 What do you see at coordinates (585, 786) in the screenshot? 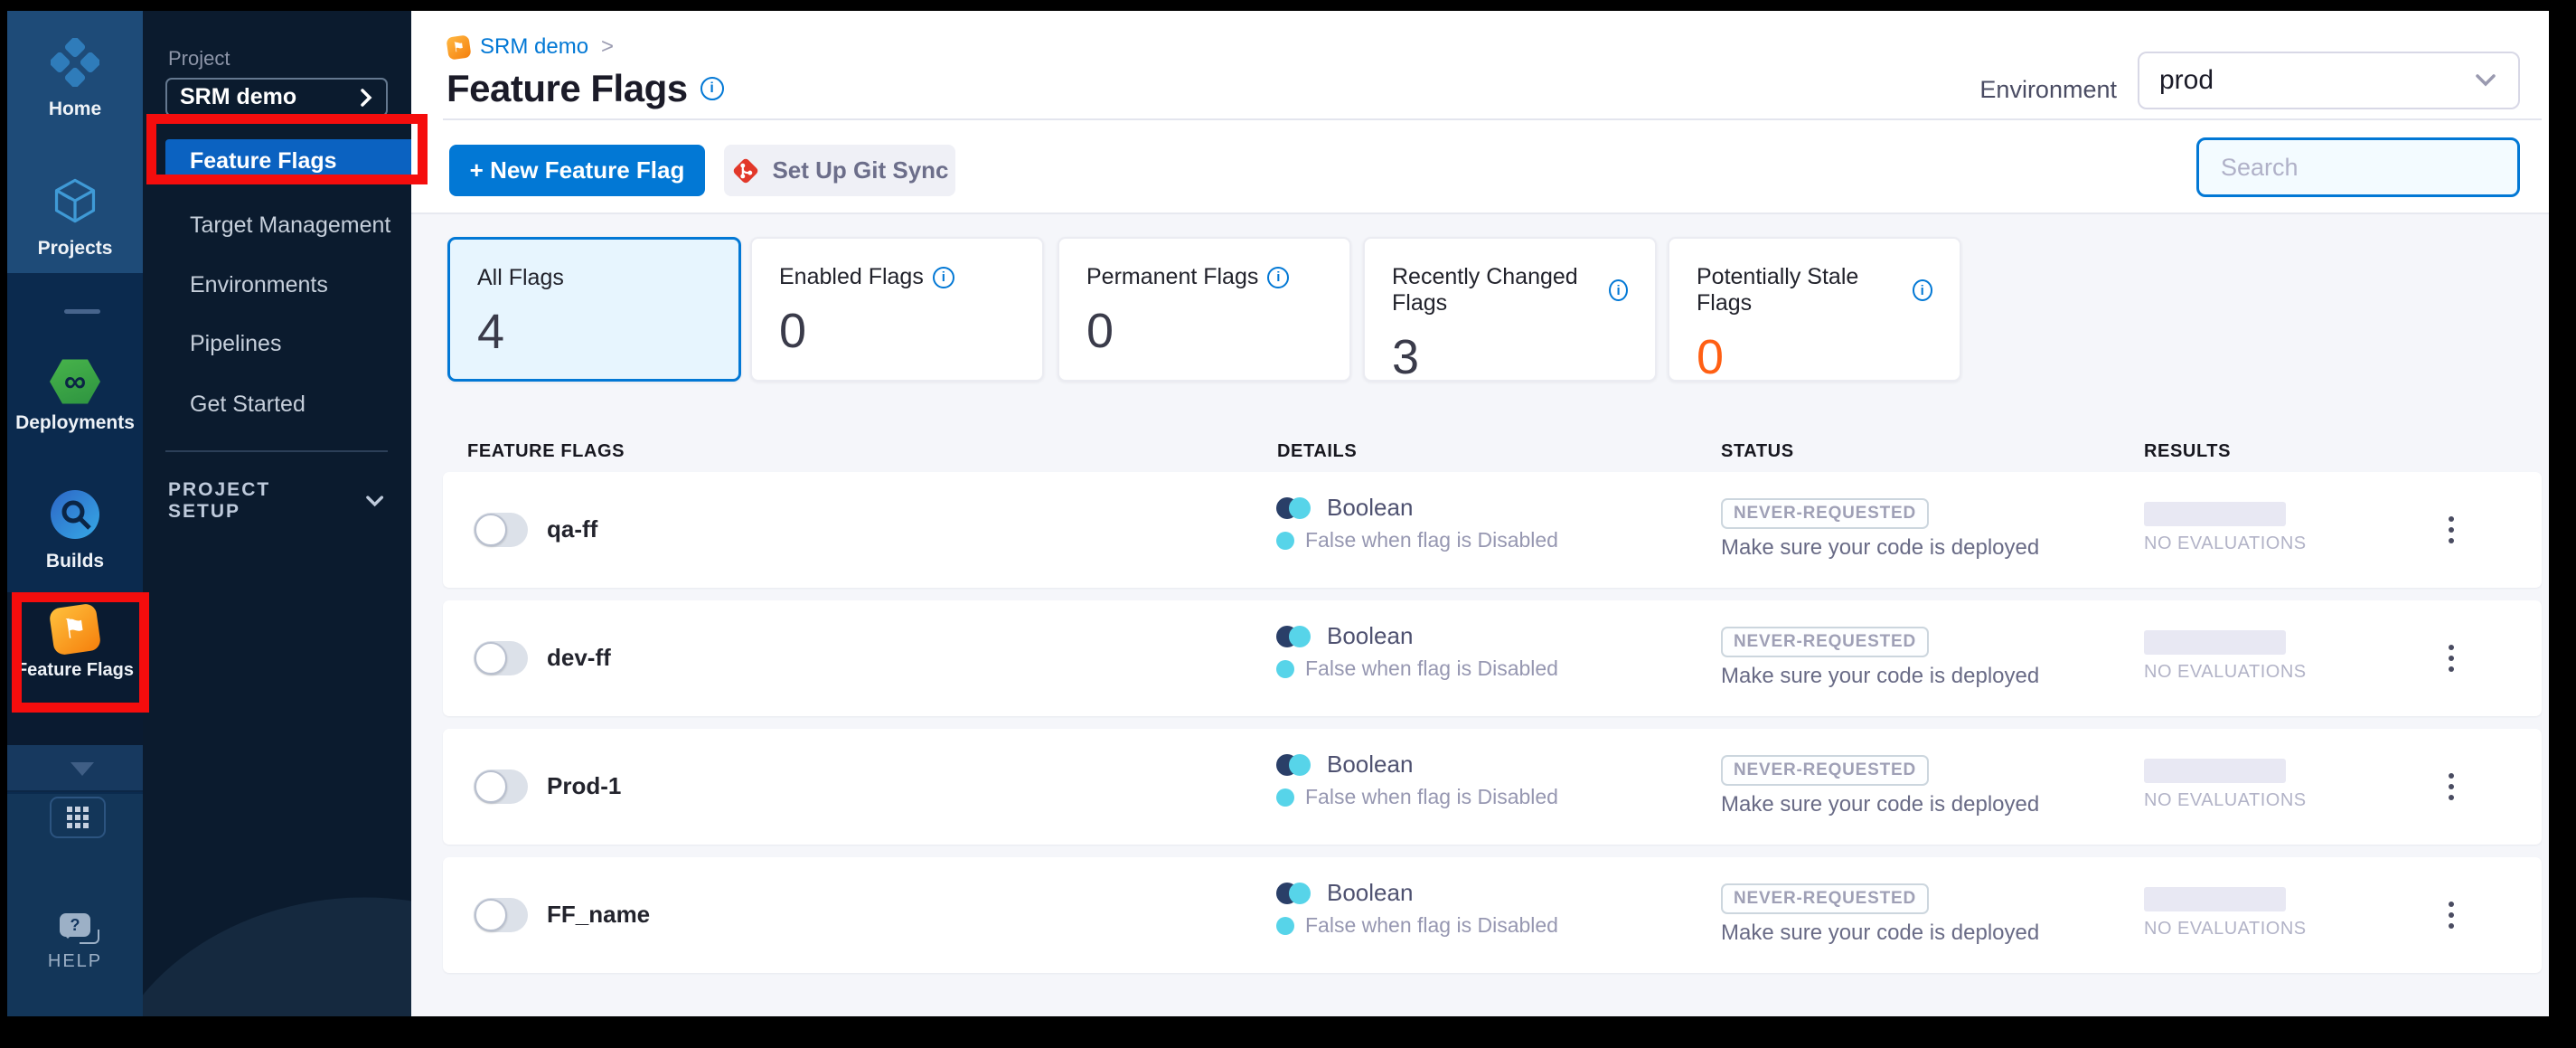
I see `flag-name: Prod-1` at bounding box center [585, 786].